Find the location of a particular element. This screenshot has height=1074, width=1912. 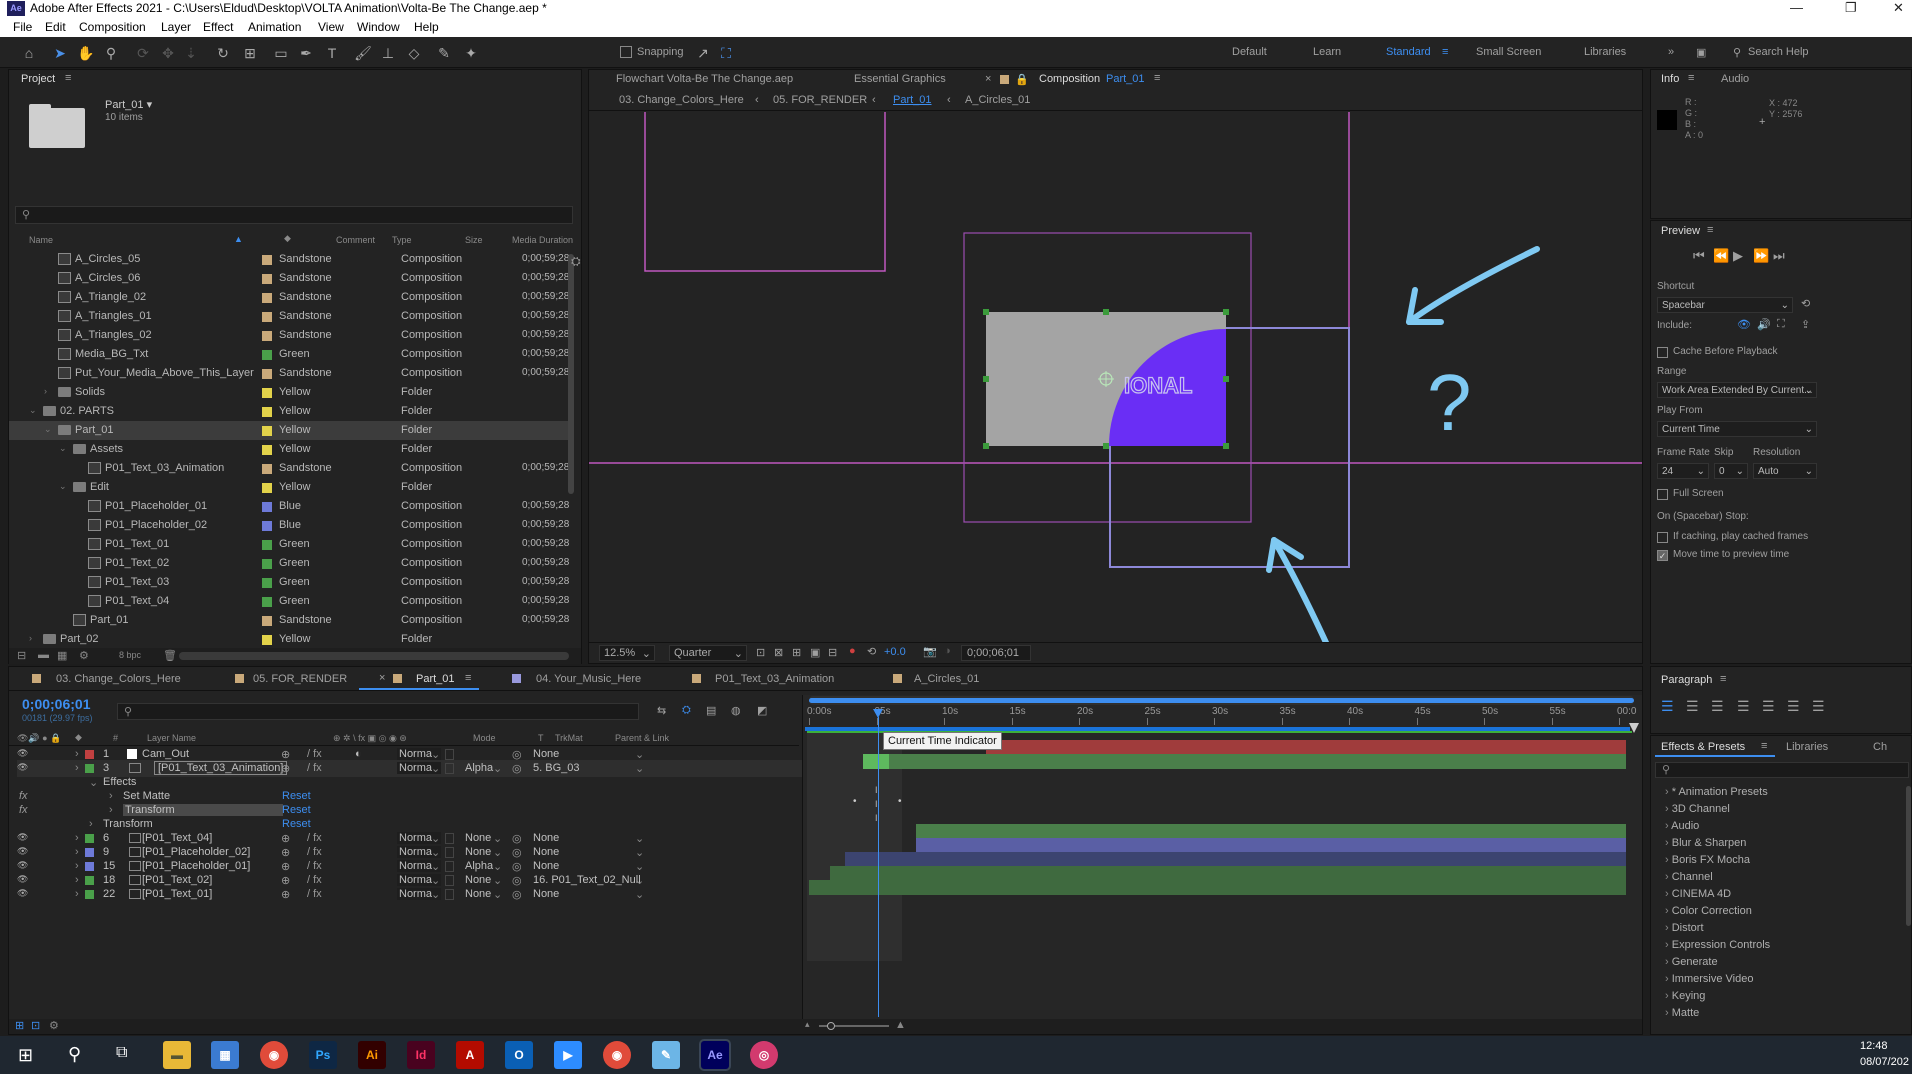

col-comment: Comment is located at coordinates (355, 240).